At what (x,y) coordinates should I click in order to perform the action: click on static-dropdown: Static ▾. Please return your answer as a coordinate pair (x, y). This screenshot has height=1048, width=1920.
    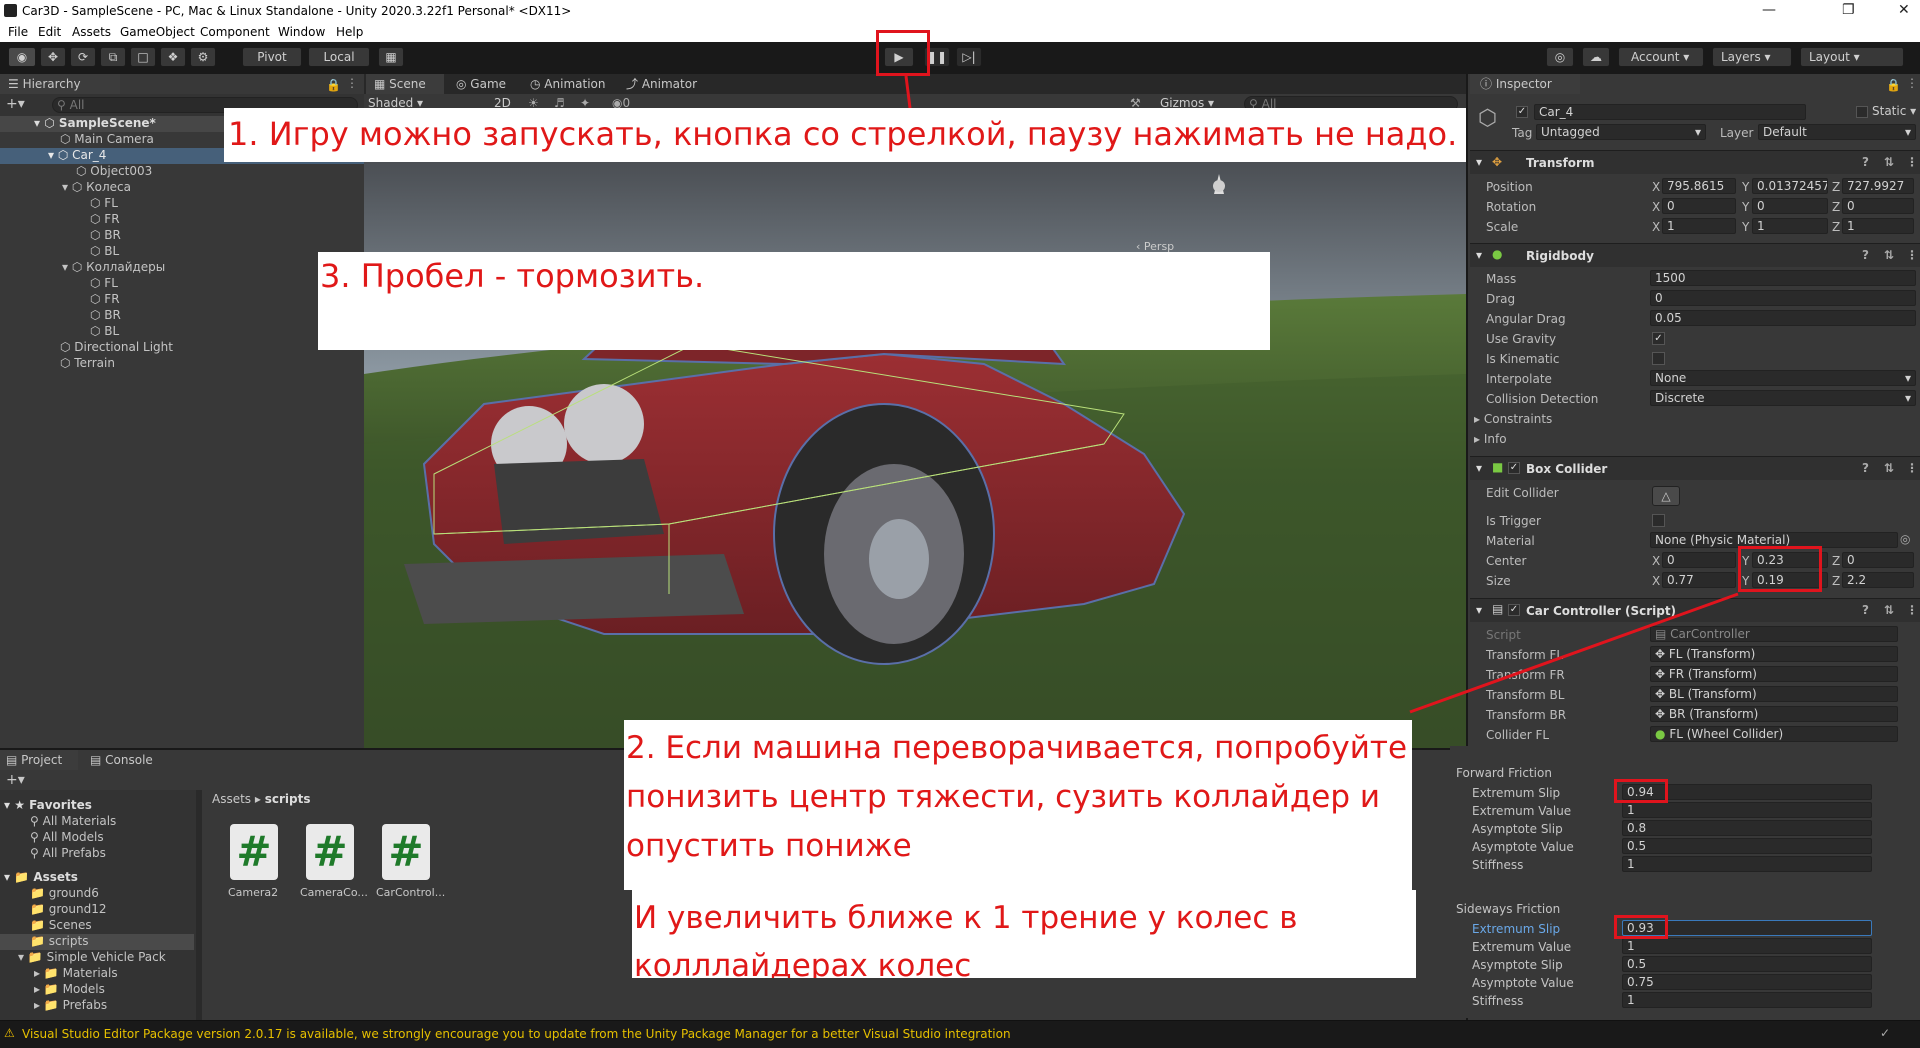
    Looking at the image, I should click on (1894, 111).